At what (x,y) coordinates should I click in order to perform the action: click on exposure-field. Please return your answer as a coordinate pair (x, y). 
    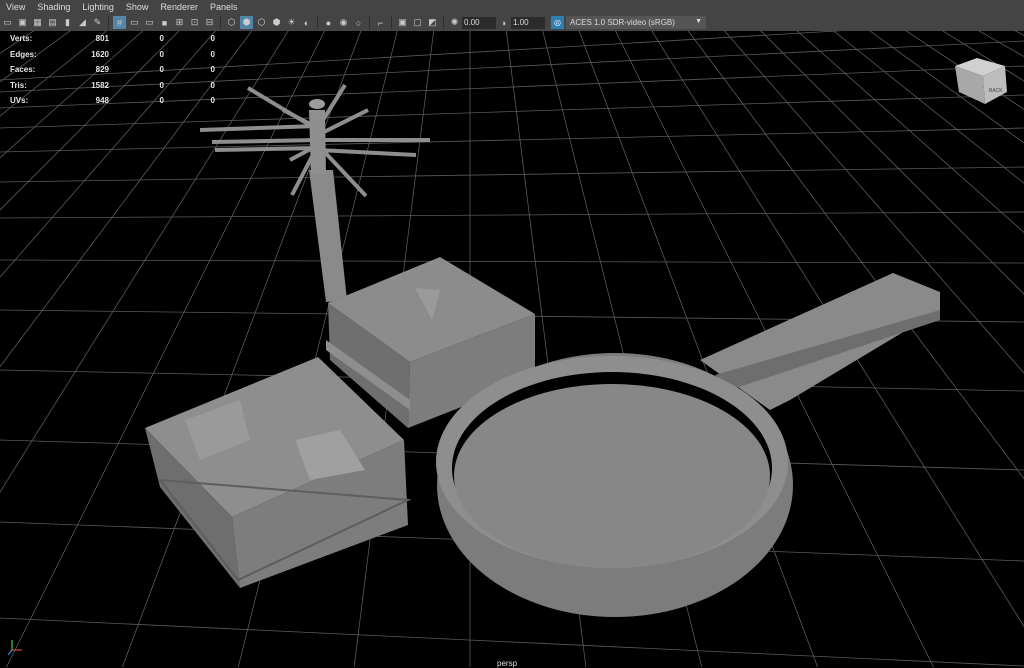
    Looking at the image, I should click on (479, 22).